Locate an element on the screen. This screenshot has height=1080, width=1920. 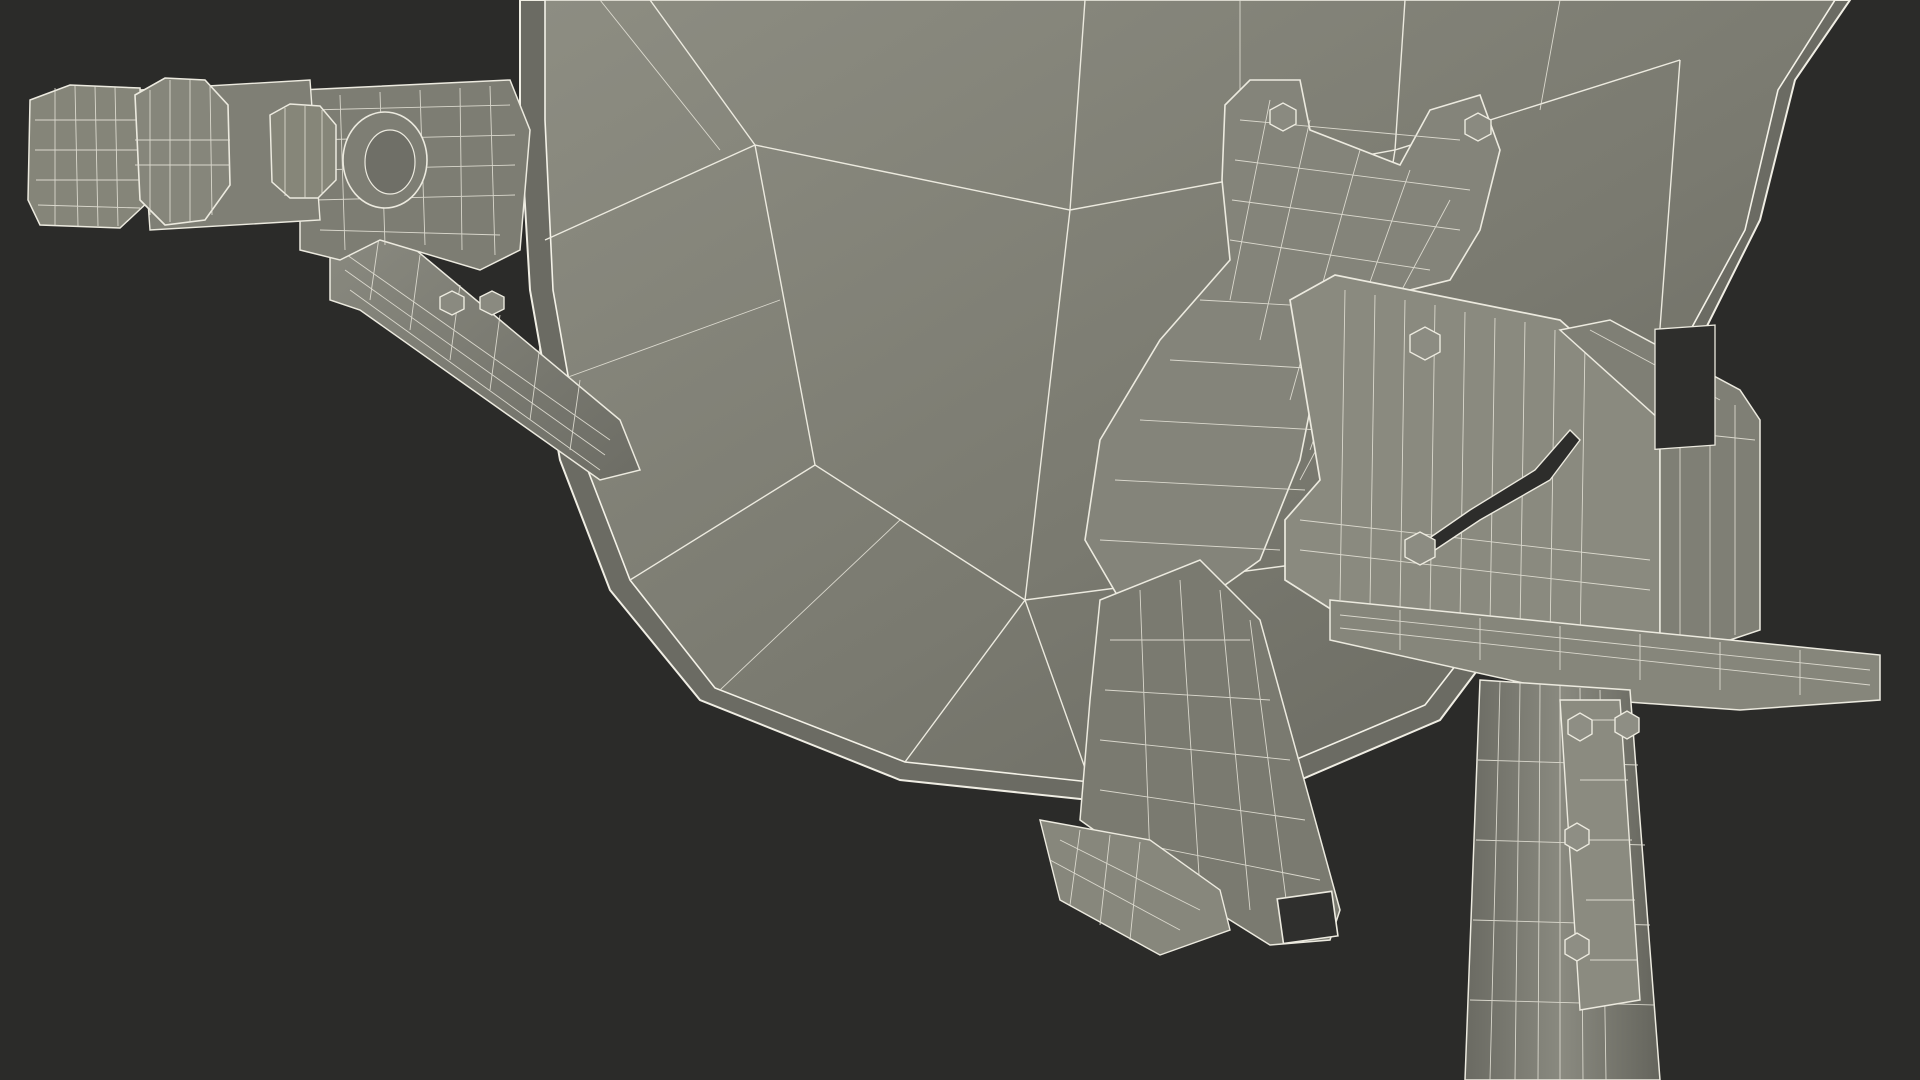
side-box-window is located at coordinates (1685, 387).